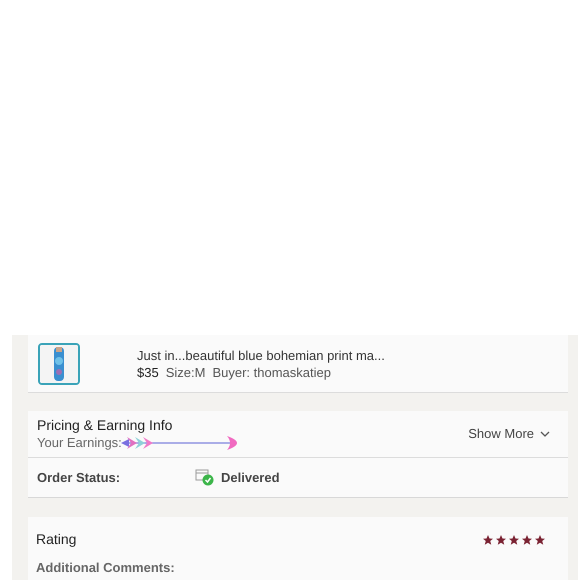  What do you see at coordinates (79, 442) in the screenshot?
I see `earnings-label: Your Earnings:` at bounding box center [79, 442].